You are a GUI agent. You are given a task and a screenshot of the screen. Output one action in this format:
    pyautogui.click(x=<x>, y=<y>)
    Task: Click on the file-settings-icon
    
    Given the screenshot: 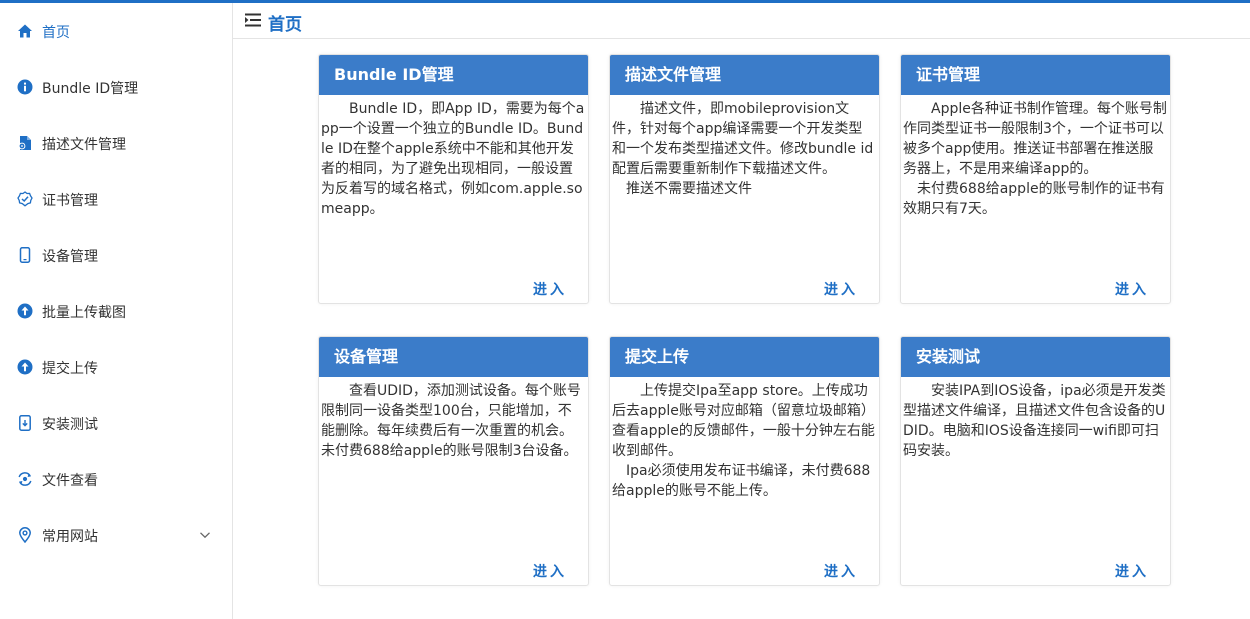 What is the action you would take?
    pyautogui.click(x=24, y=143)
    